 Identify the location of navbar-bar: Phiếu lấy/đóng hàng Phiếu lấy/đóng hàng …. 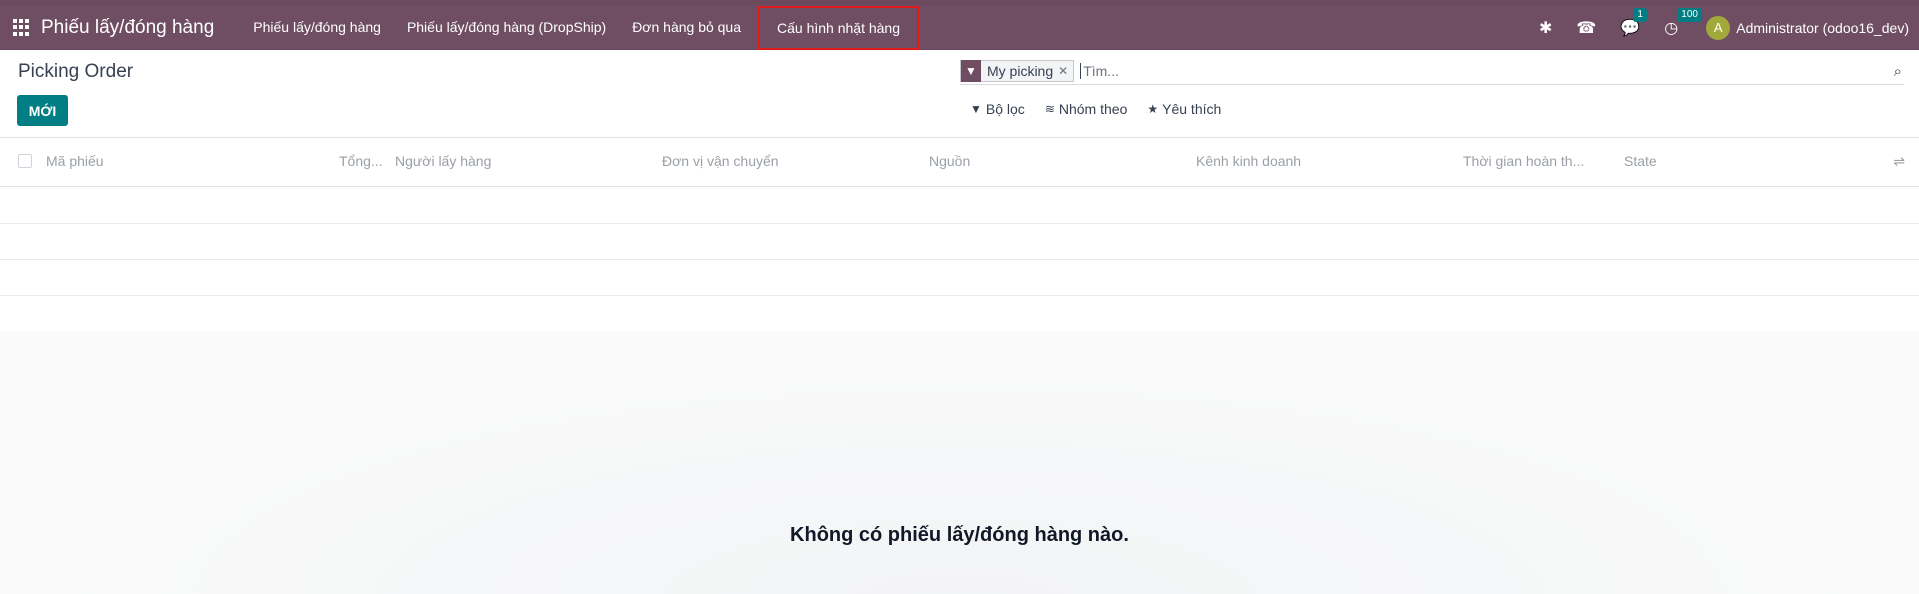
(959, 27).